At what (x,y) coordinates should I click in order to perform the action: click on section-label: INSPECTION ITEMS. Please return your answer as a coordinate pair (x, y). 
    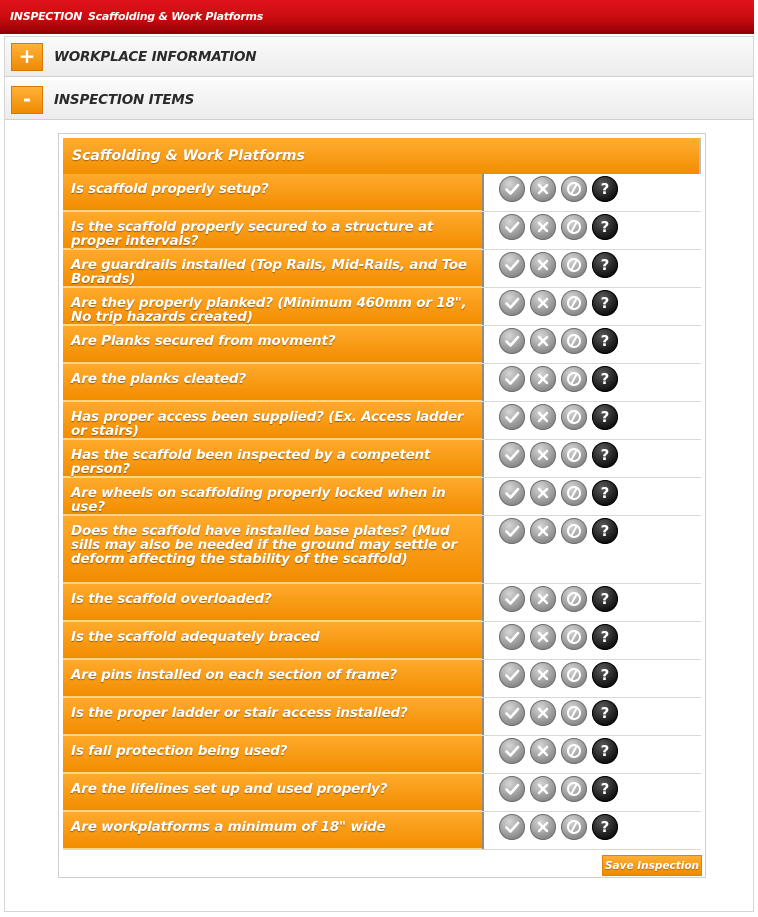
    Looking at the image, I should click on (124, 100).